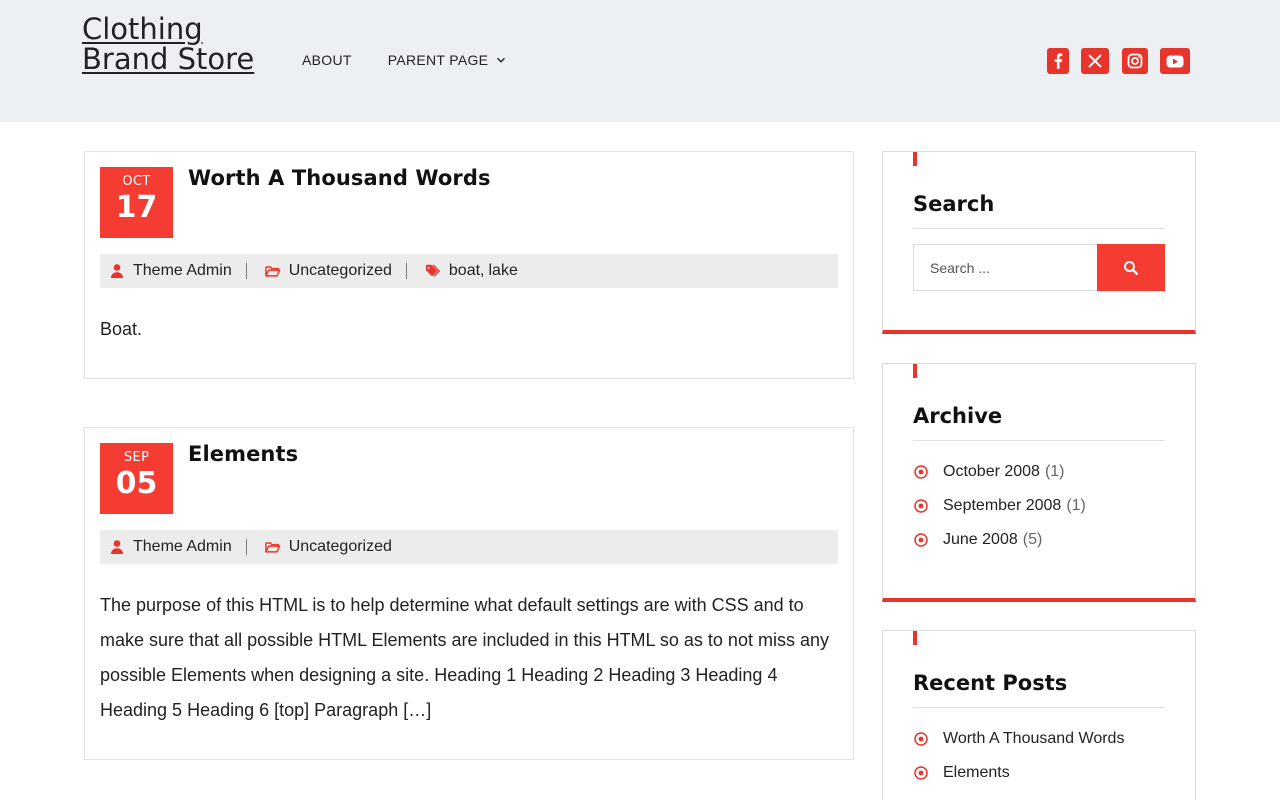 This screenshot has width=1280, height=800. Describe the element at coordinates (172, 44) in the screenshot. I see `site-title: Clothing Brand Store` at that location.